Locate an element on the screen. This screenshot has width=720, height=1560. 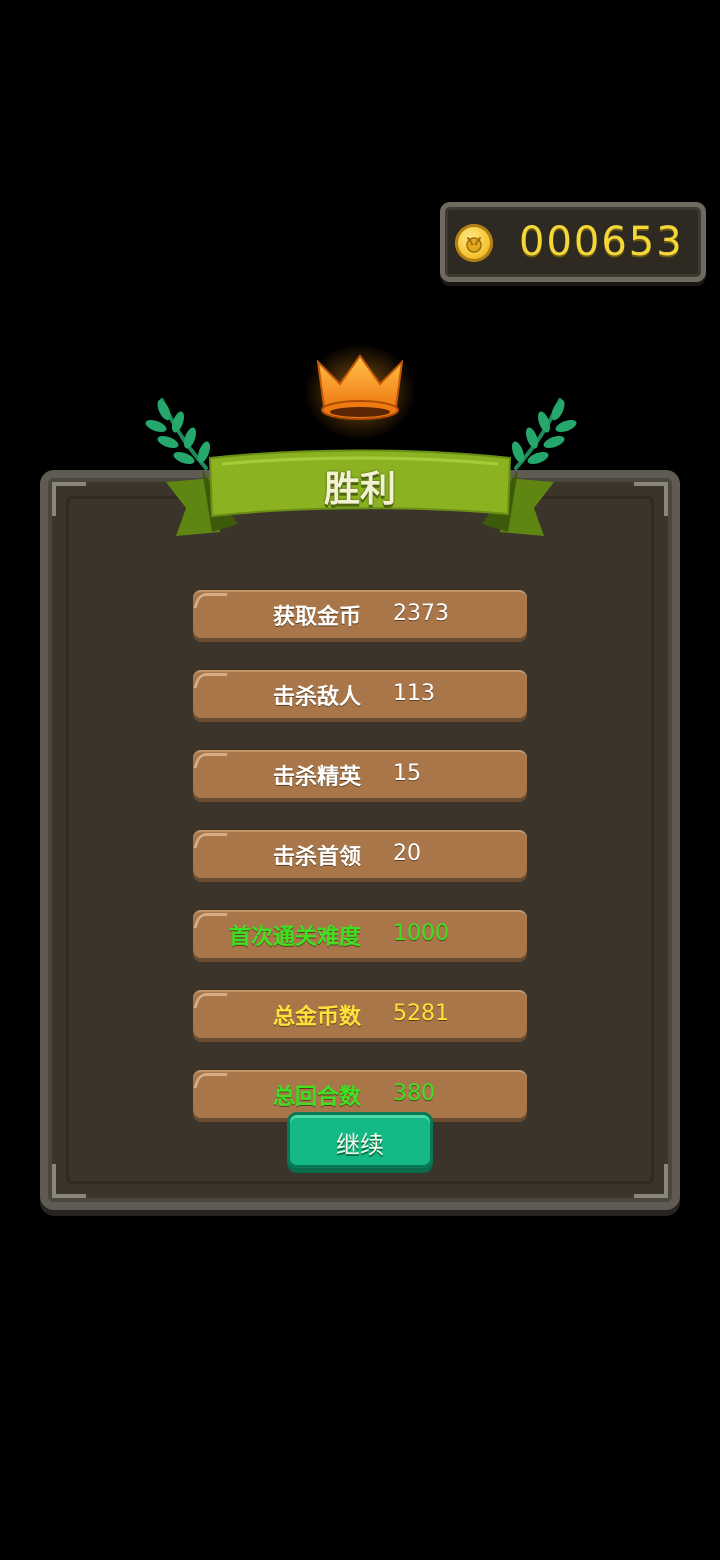
stat-value: 15 is located at coordinates (407, 773).